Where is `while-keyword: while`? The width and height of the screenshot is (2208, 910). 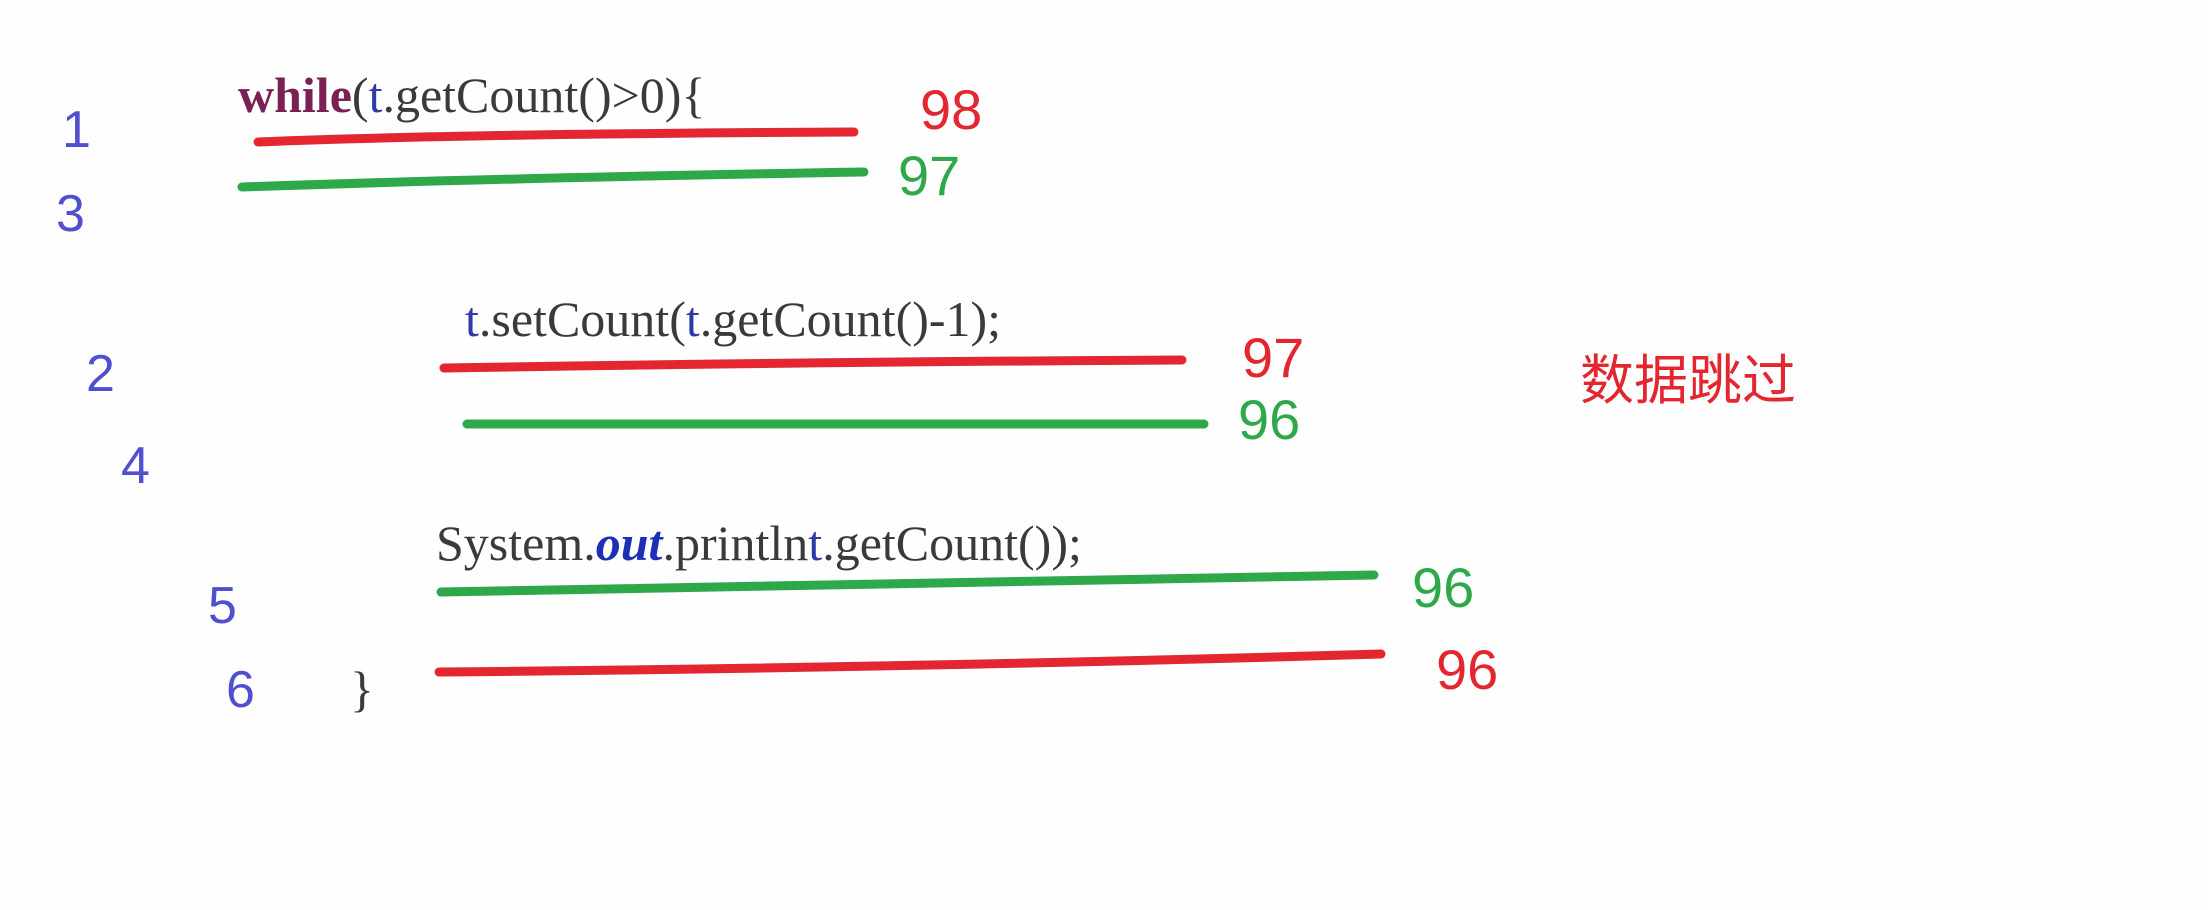
while-keyword: while is located at coordinates (295, 95).